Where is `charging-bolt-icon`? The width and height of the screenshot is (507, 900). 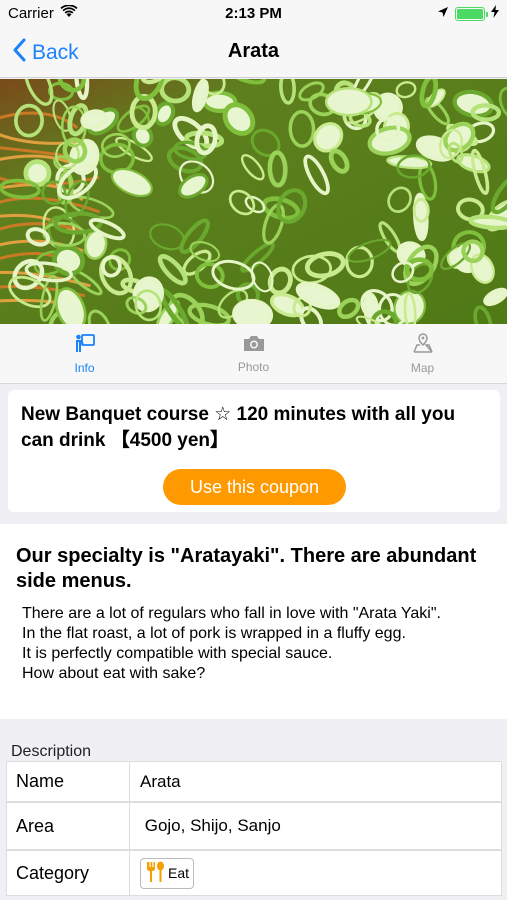
charging-bolt-icon is located at coordinates (495, 13).